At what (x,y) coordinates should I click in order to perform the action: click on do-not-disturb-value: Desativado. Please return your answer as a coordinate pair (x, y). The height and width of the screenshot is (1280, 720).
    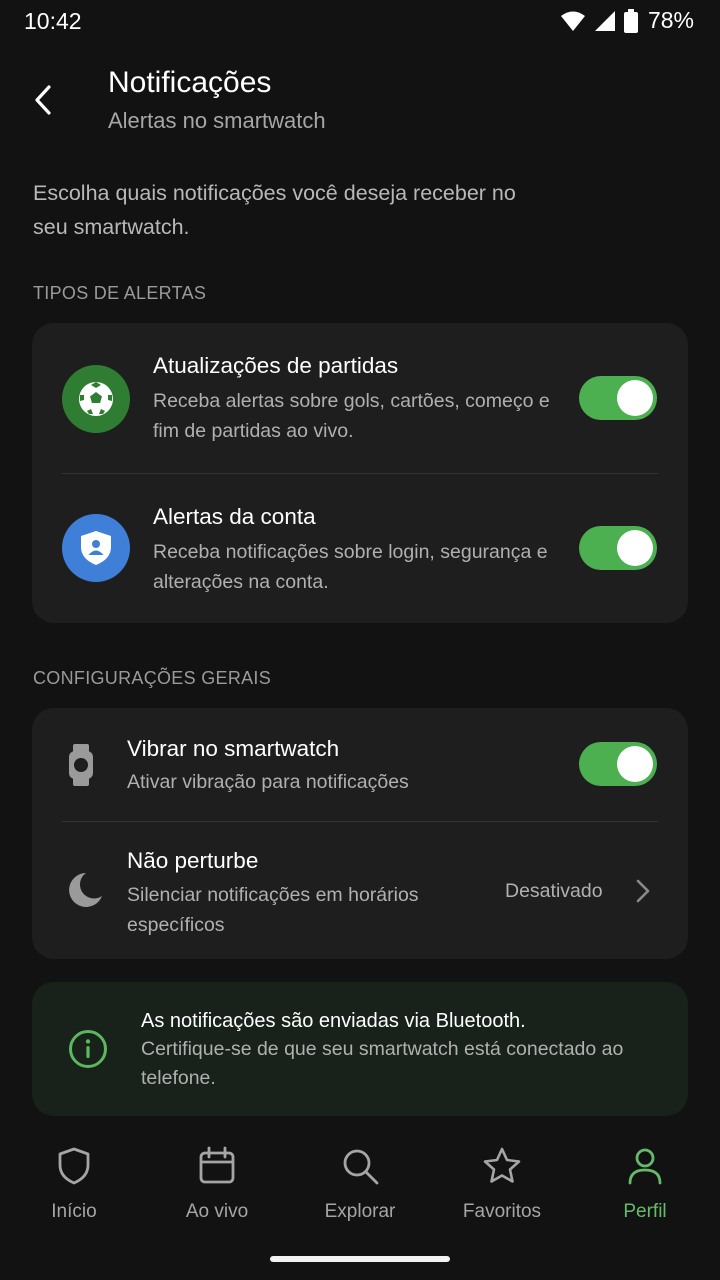
    Looking at the image, I should click on (554, 891).